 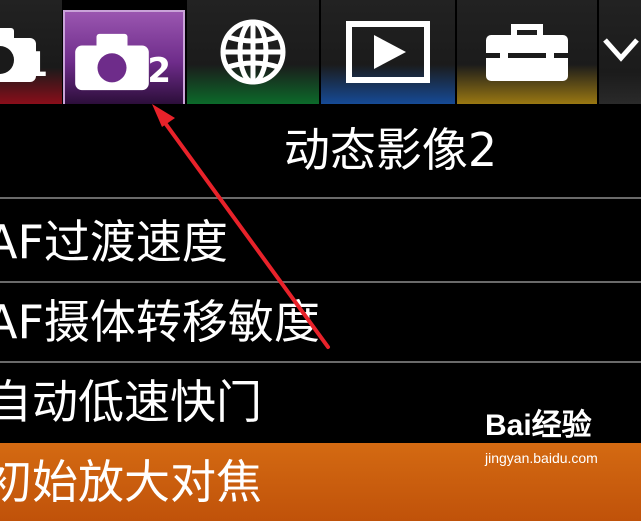 I want to click on header-divider, so click(x=320, y=198).